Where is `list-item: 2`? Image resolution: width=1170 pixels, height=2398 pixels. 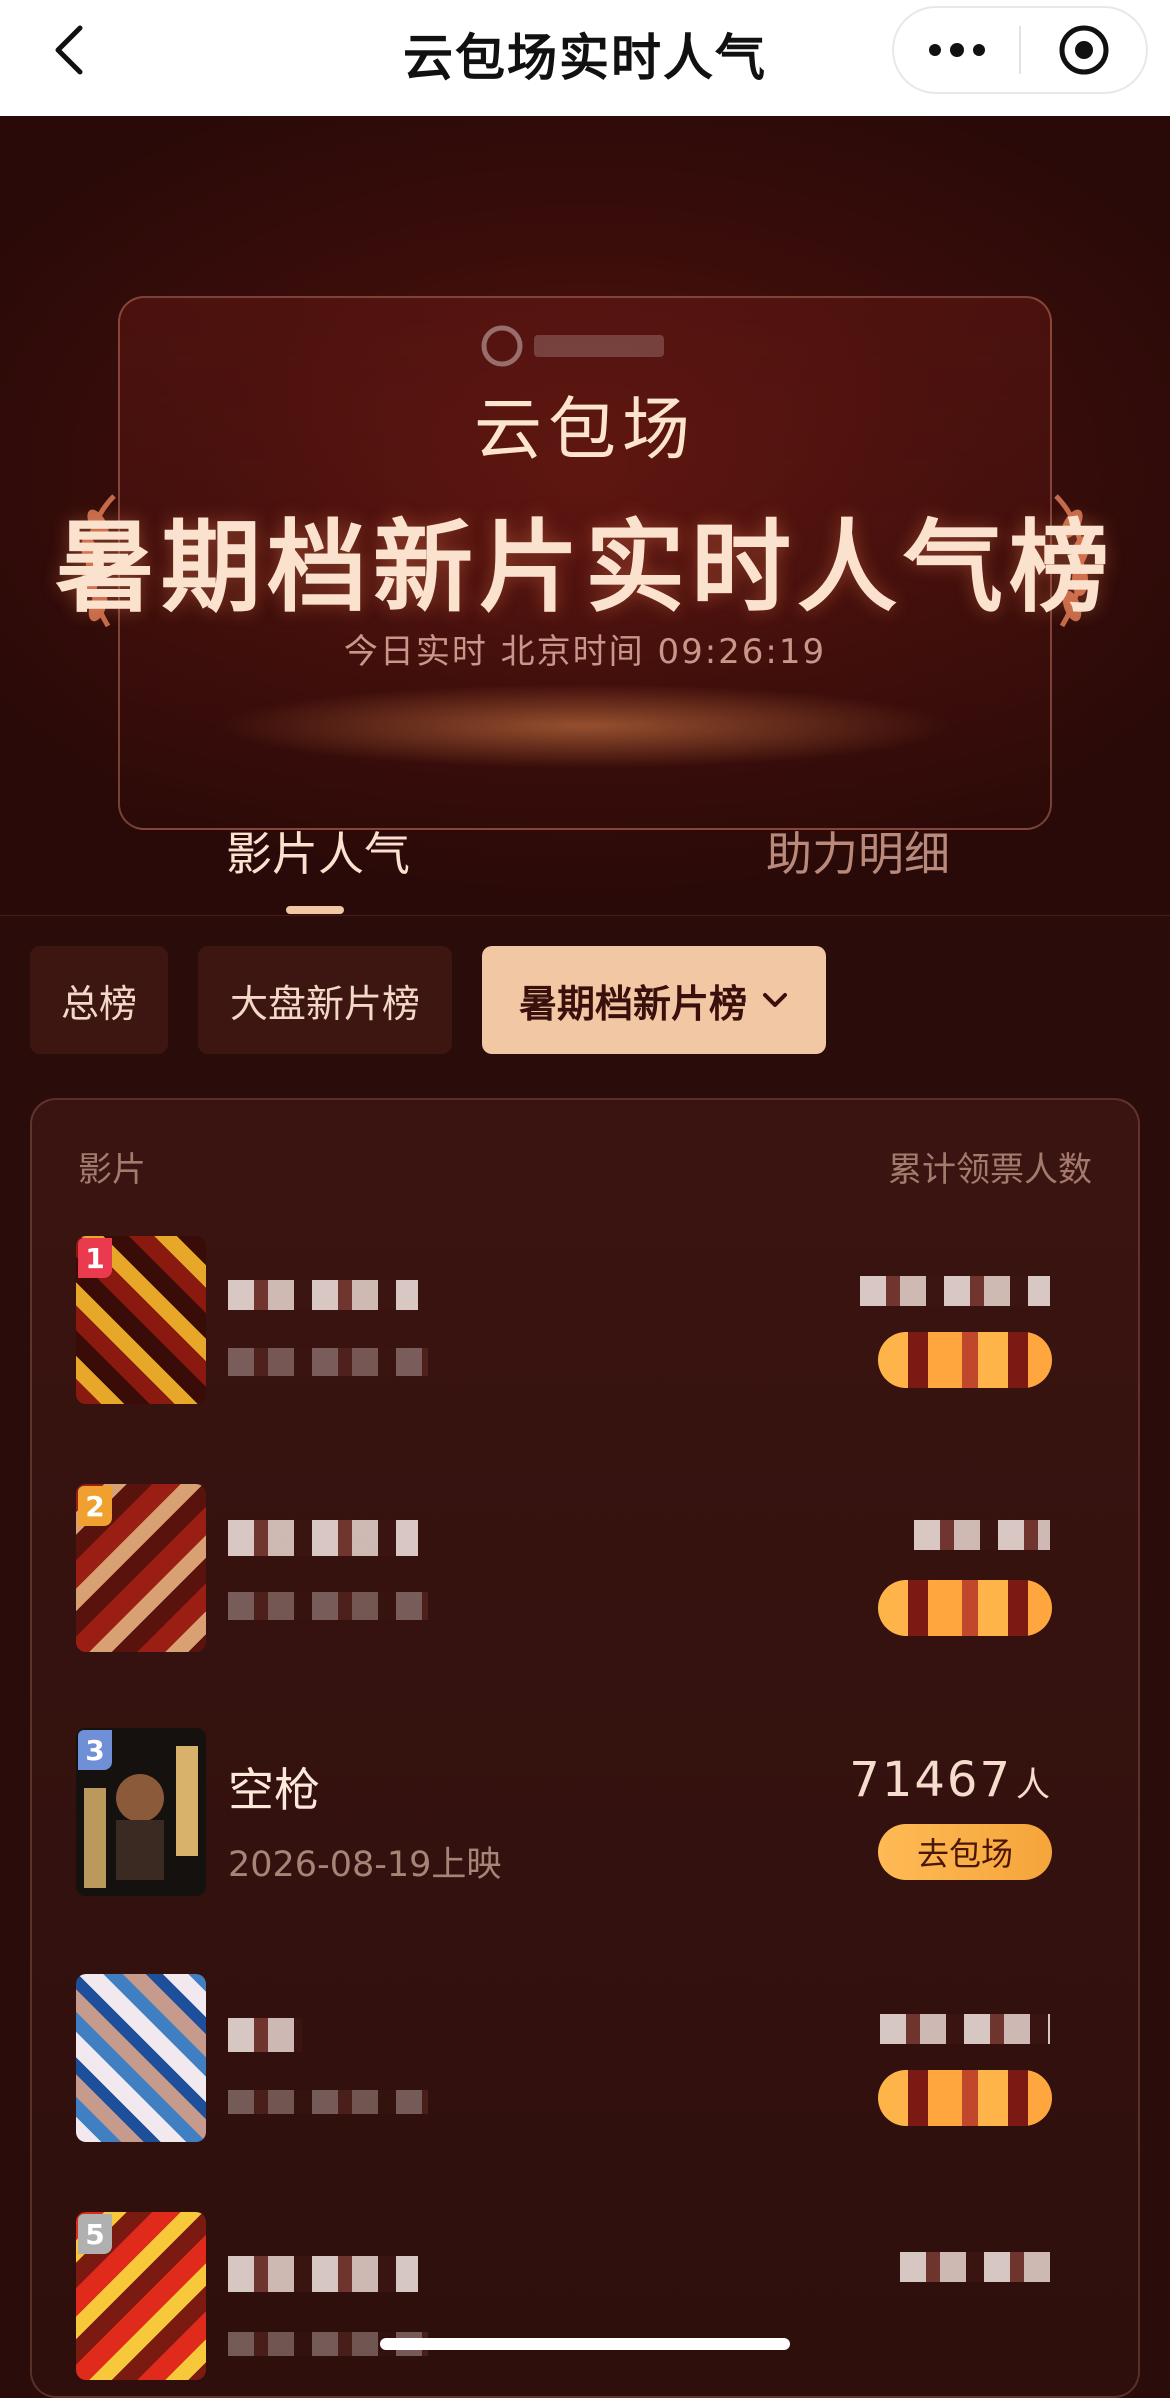 list-item: 2 is located at coordinates (586, 1574).